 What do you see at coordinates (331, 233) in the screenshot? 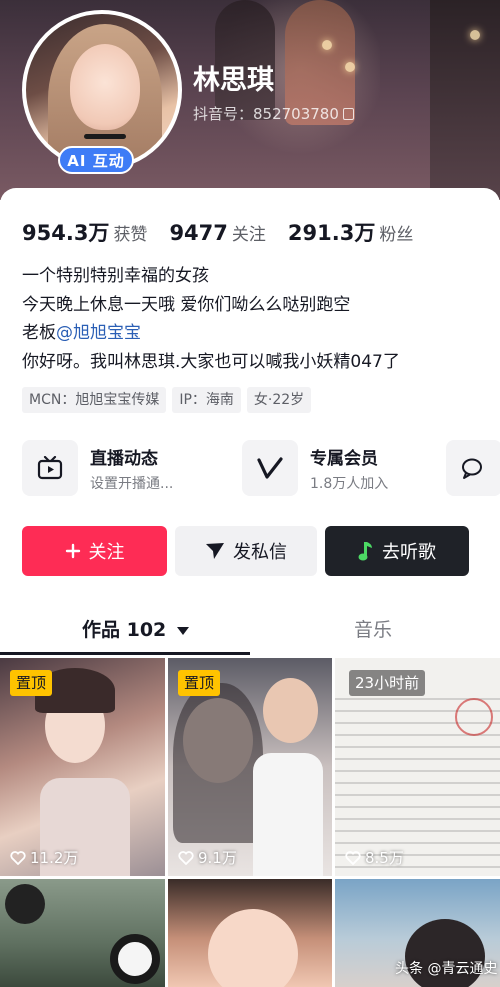
I see `stat-value: 291.3万` at bounding box center [331, 233].